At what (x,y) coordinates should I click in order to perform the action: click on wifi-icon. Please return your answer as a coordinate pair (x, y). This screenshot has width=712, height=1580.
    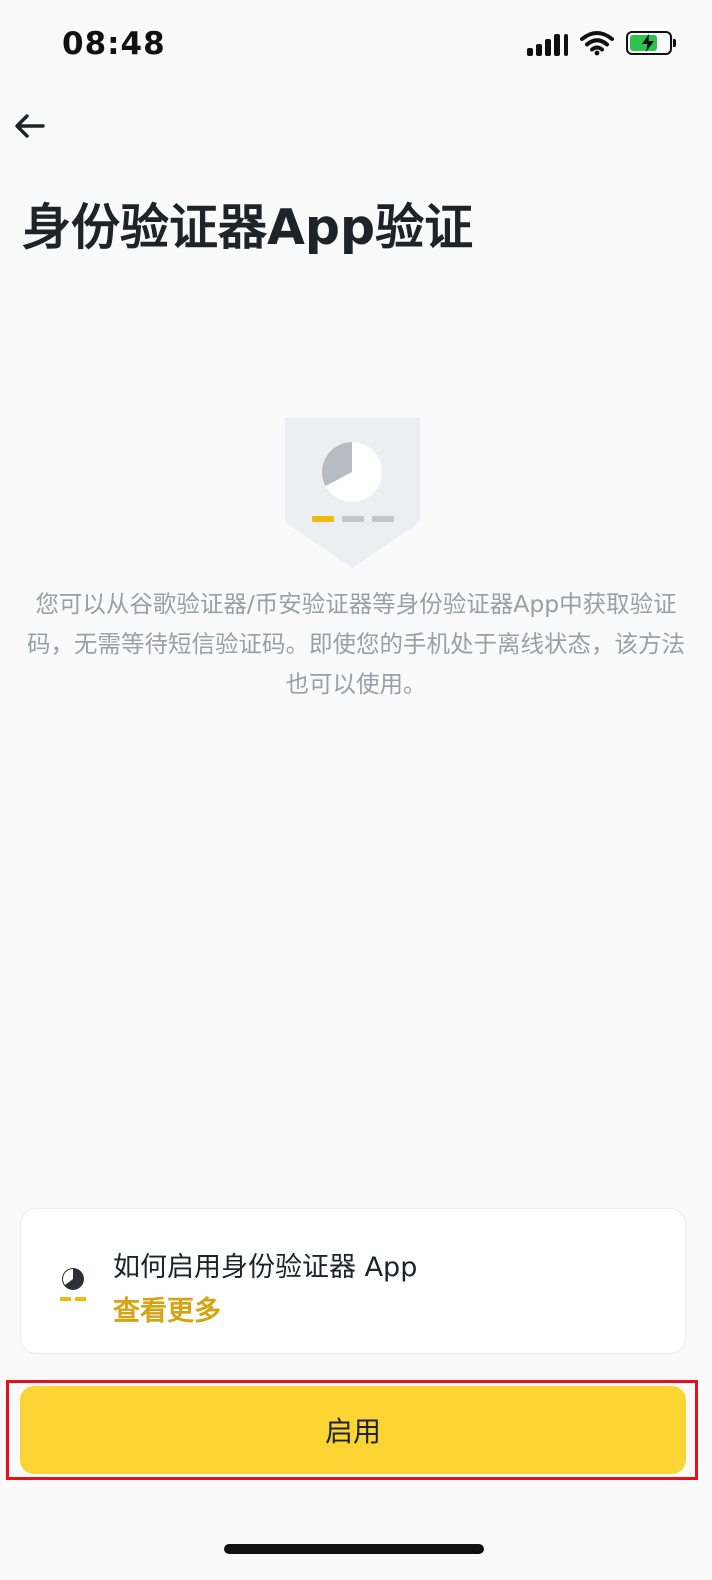
    Looking at the image, I should click on (597, 43).